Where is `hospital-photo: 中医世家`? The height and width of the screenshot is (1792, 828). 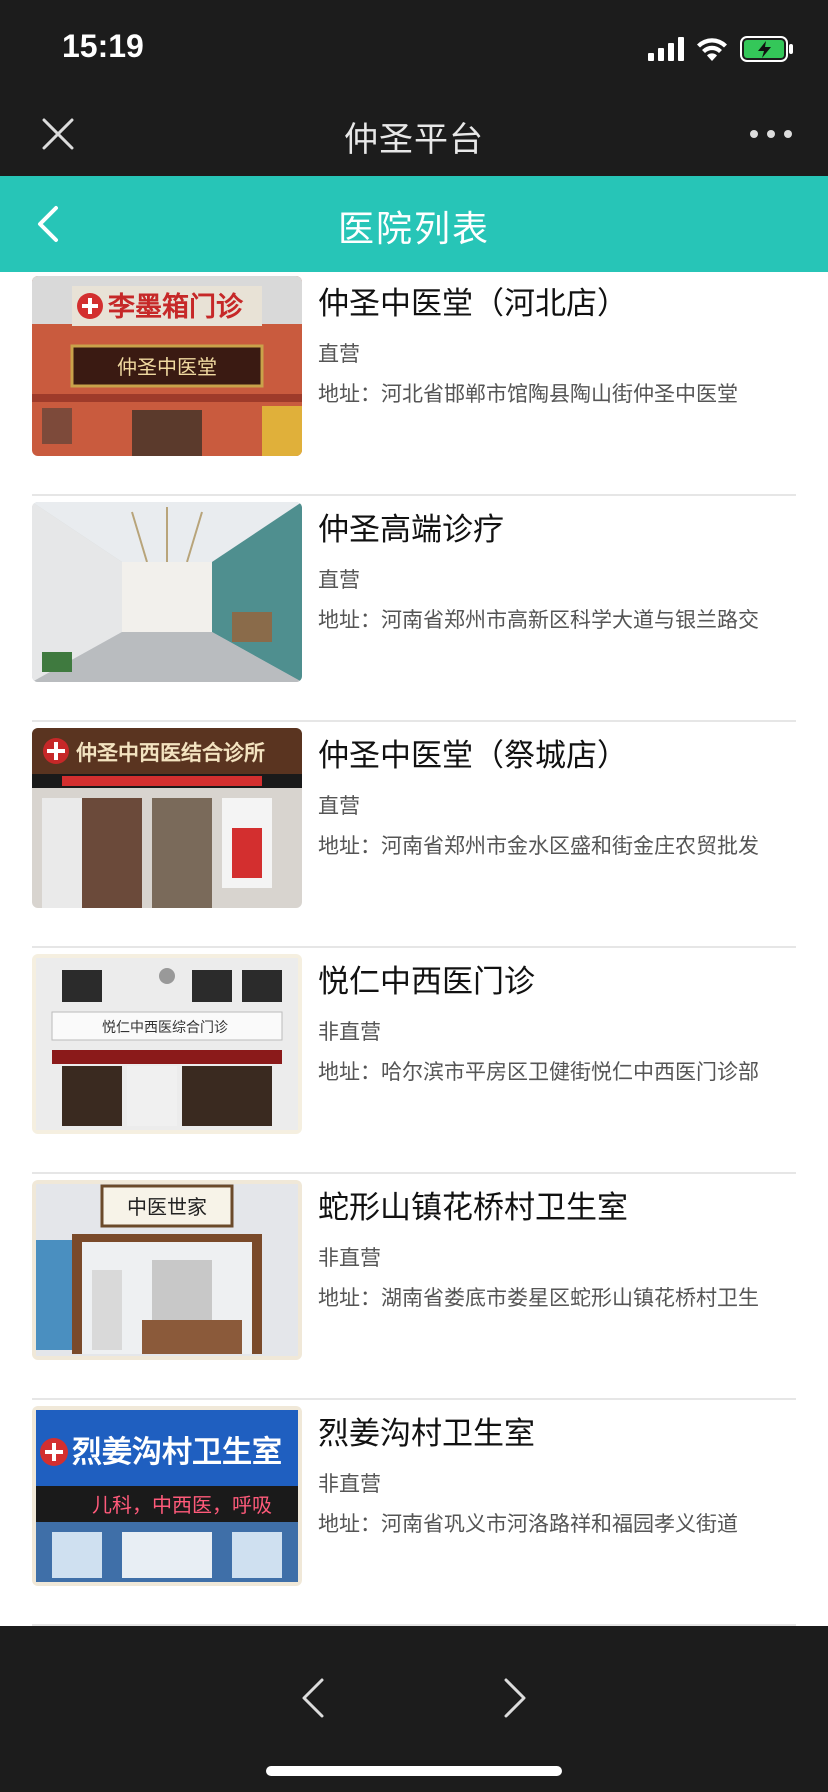
hospital-photo: 中医世家 is located at coordinates (167, 1270).